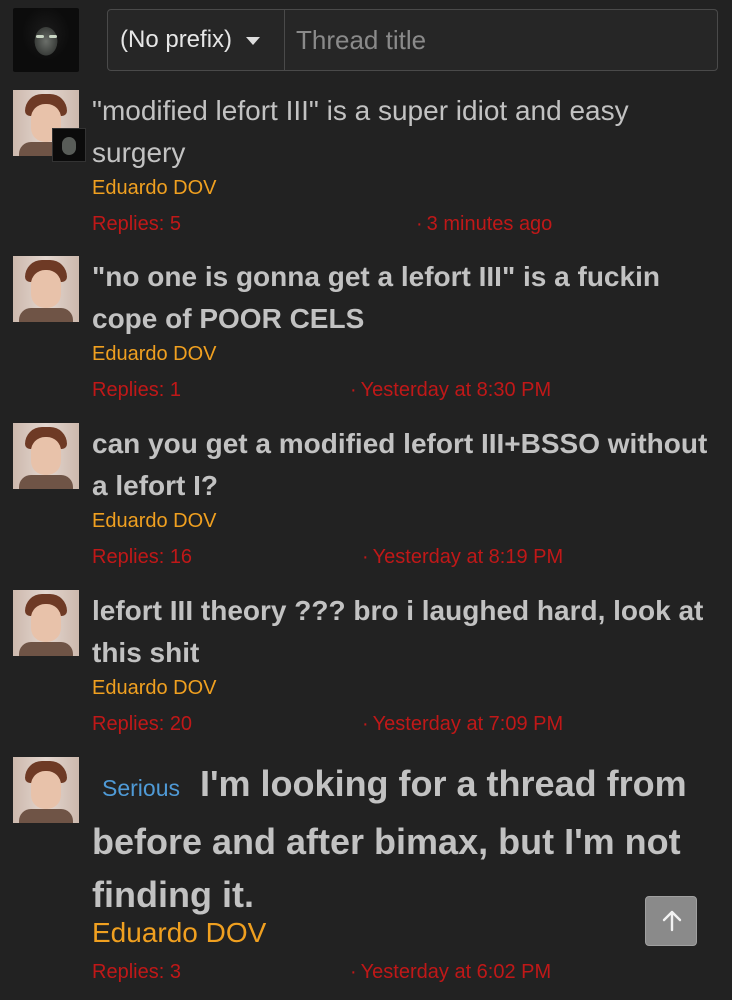 This screenshot has width=732, height=1000. What do you see at coordinates (462, 724) in the screenshot?
I see `thread-date: · Yesterday at 7:09 PM` at bounding box center [462, 724].